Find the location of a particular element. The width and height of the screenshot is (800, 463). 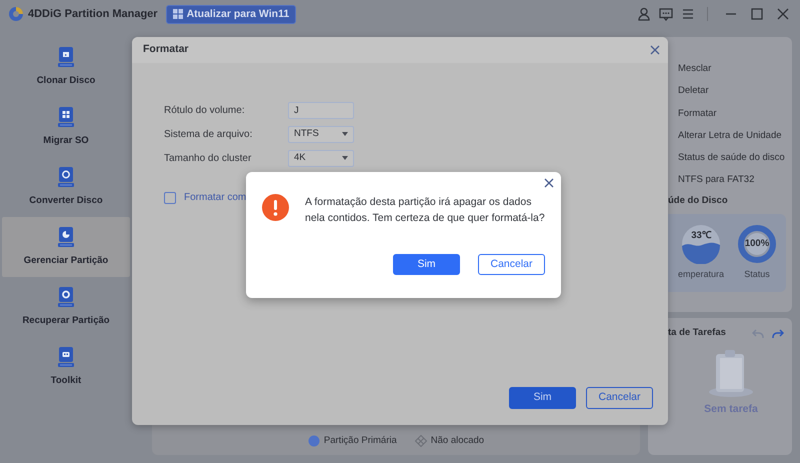

dialog-message: A formatação desta partição irá apagar os dados nela contidos. Tem certeza de que quer formatá-la? is located at coordinates (425, 210).